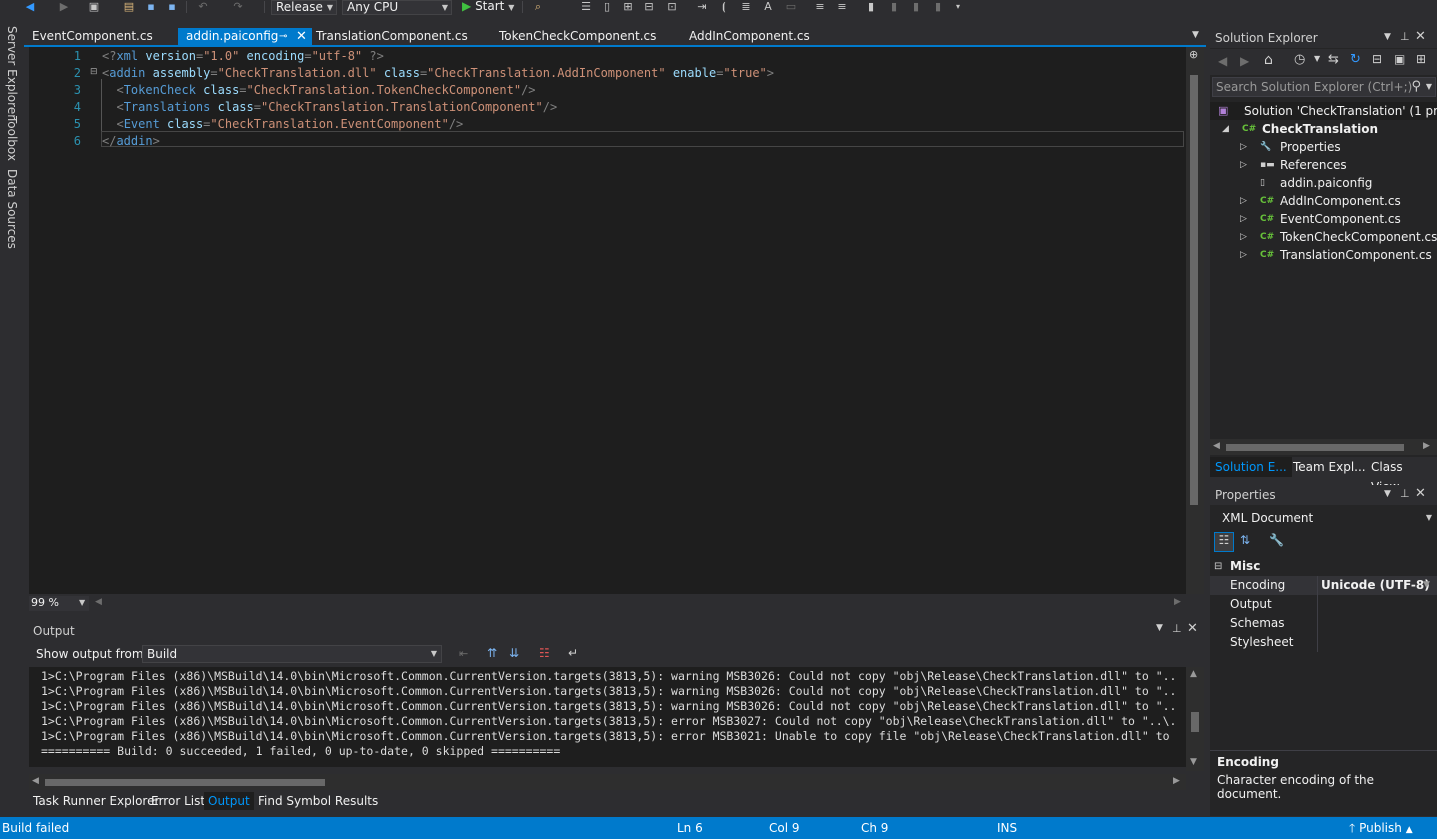  What do you see at coordinates (538, 7) in the screenshot?
I see `find-icon: ⌕` at bounding box center [538, 7].